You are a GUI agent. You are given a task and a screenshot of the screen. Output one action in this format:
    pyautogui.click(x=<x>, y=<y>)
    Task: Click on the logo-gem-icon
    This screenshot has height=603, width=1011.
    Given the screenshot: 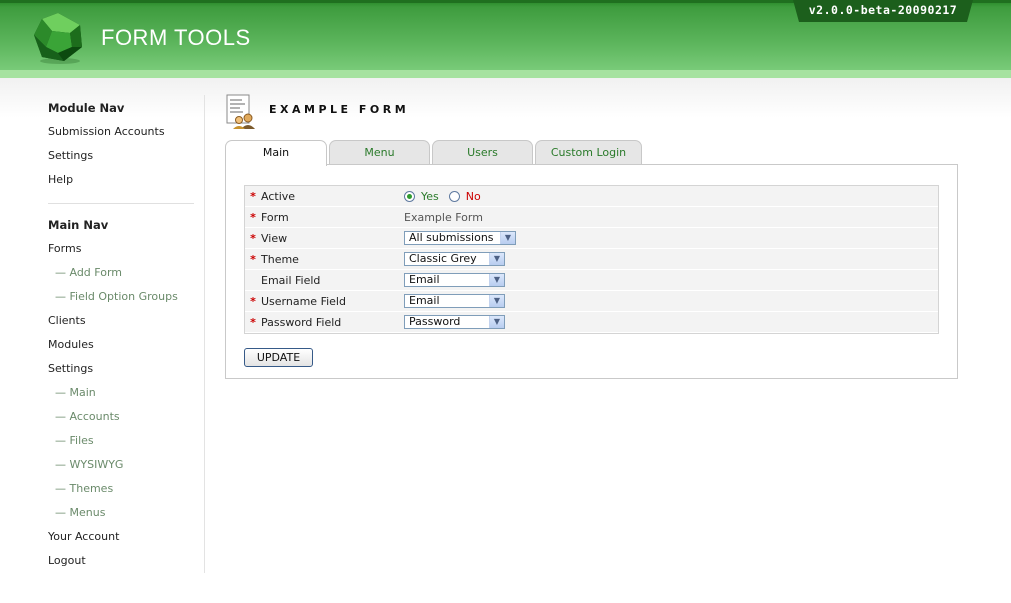 What is the action you would take?
    pyautogui.click(x=58, y=38)
    